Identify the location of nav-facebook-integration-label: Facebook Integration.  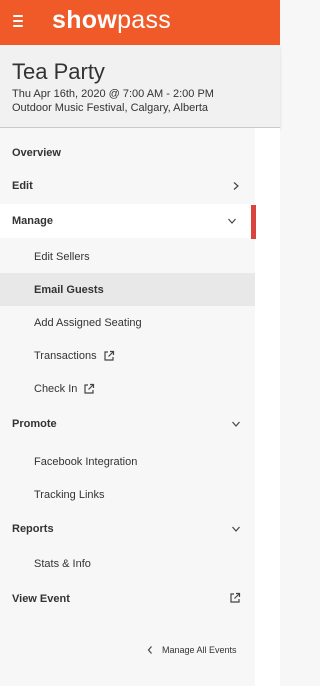
(86, 461).